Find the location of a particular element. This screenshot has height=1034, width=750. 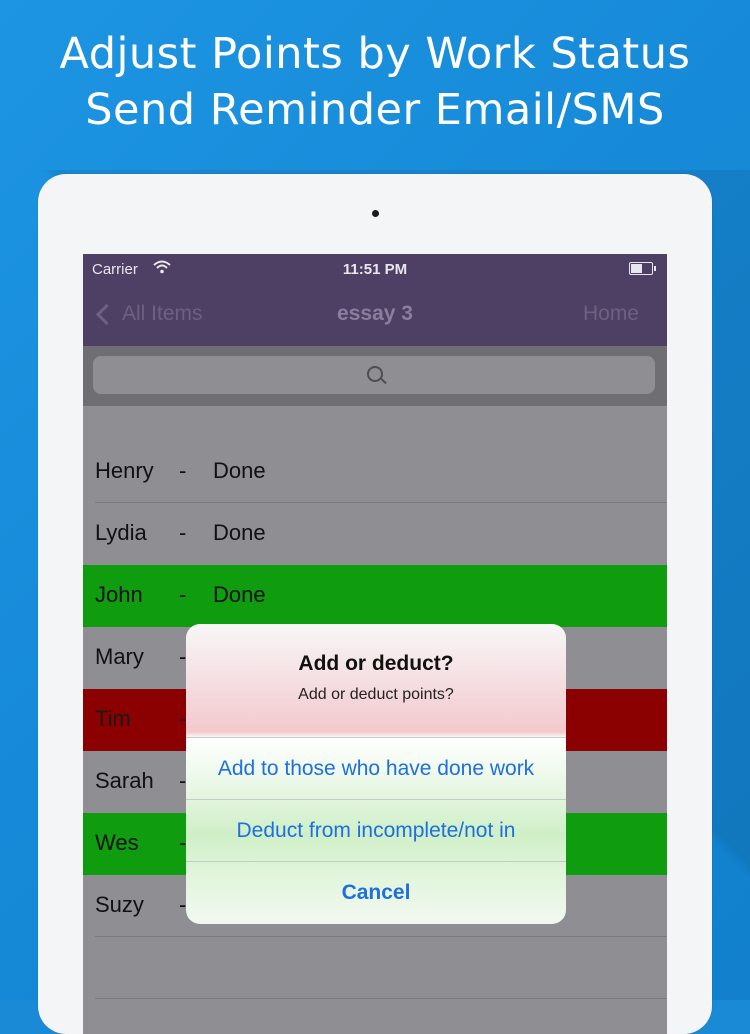

home-button: Home is located at coordinates (611, 314).